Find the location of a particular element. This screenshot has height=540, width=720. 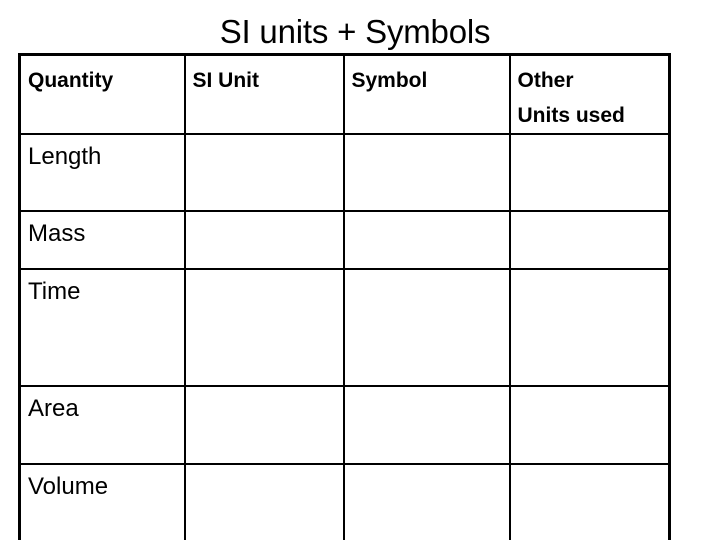

table-row: Mass is located at coordinates (344, 240).